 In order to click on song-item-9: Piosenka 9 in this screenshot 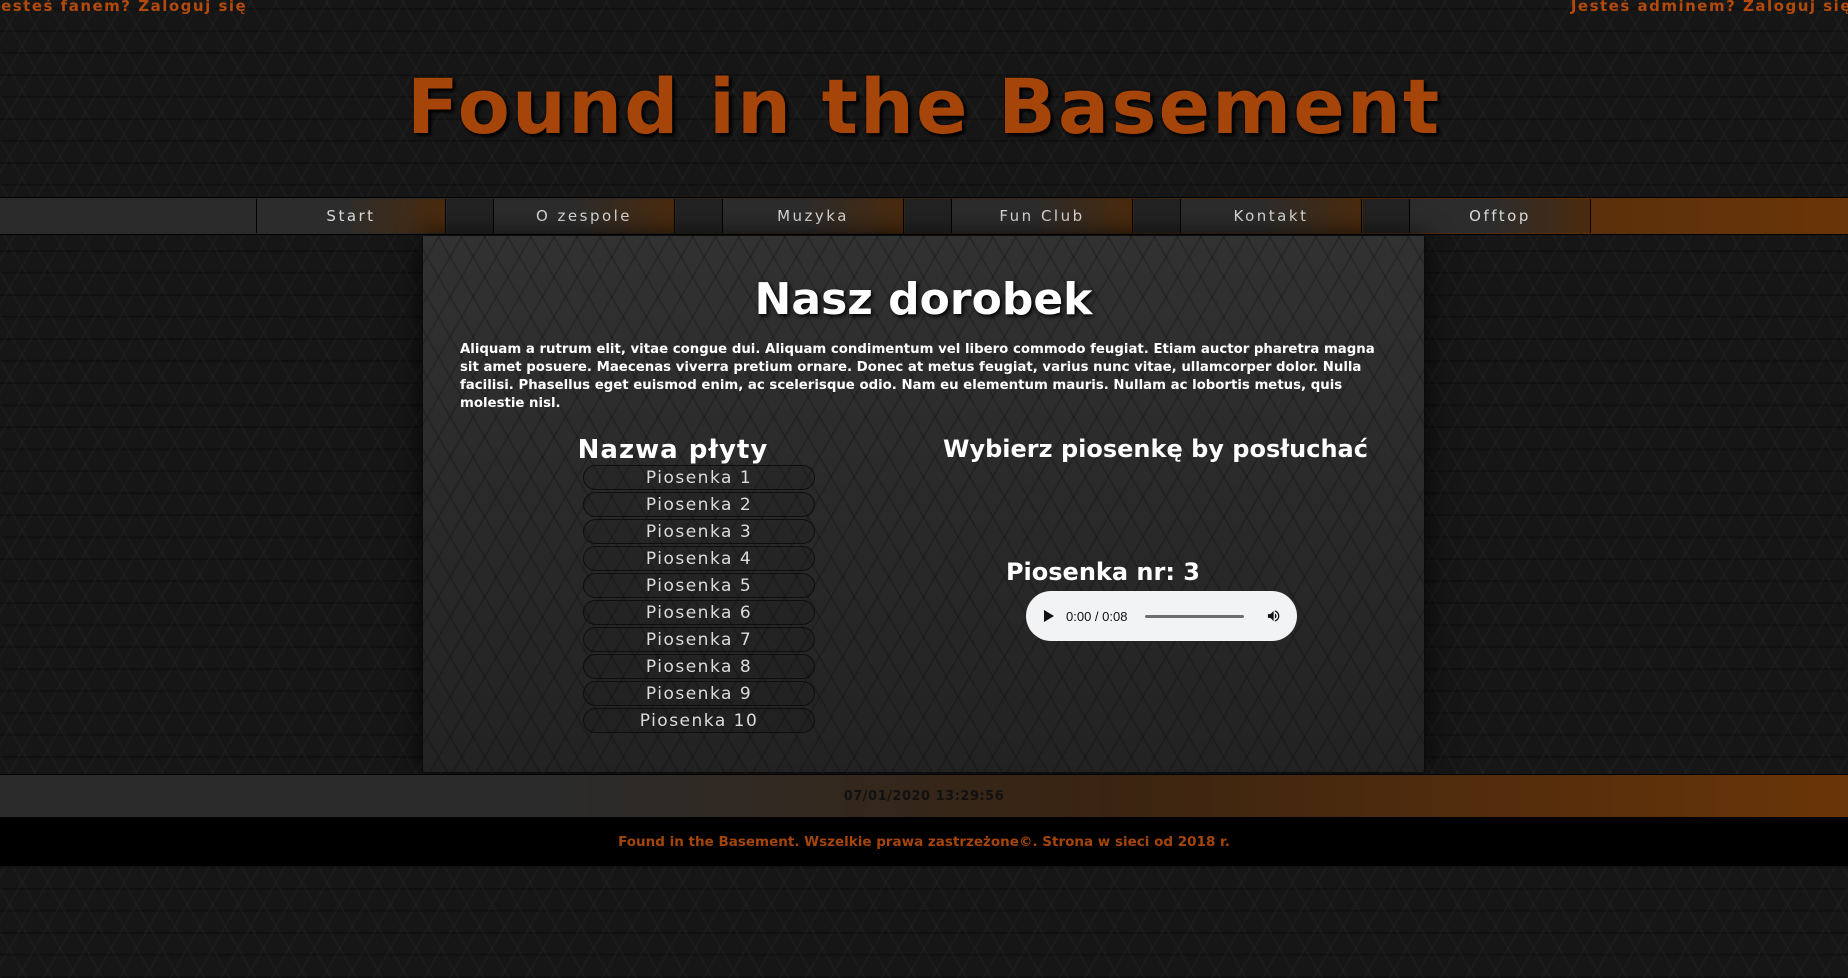, I will do `click(699, 693)`.